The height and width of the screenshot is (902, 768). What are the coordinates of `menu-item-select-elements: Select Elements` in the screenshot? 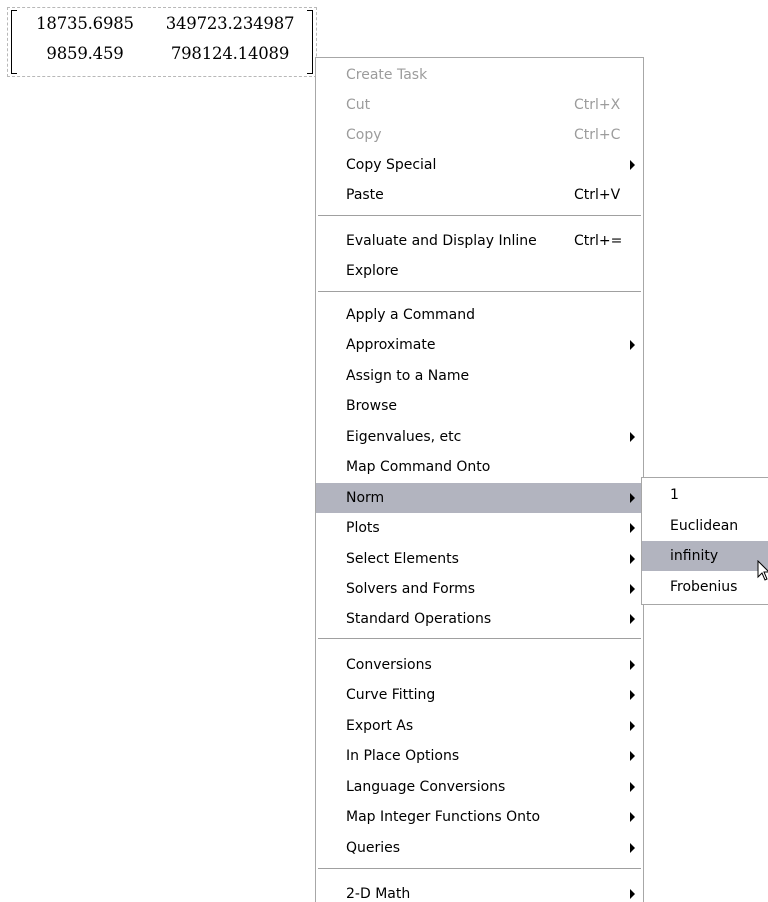 It's located at (479, 559).